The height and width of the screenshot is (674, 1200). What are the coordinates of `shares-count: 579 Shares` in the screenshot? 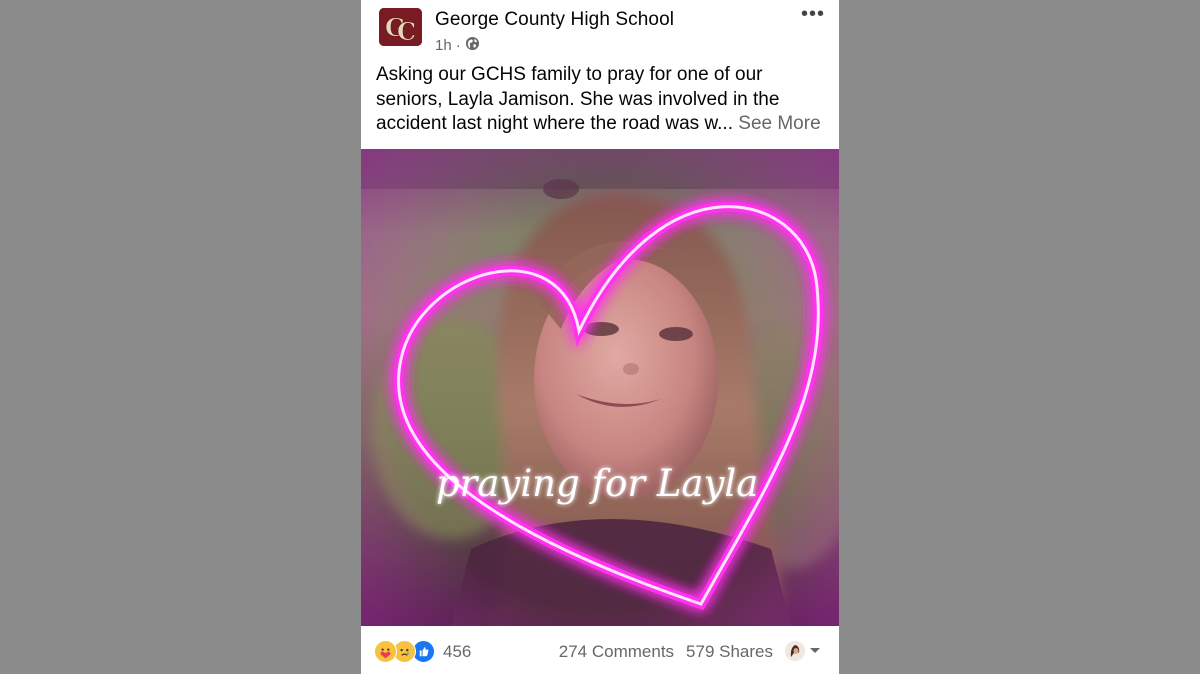 It's located at (729, 652).